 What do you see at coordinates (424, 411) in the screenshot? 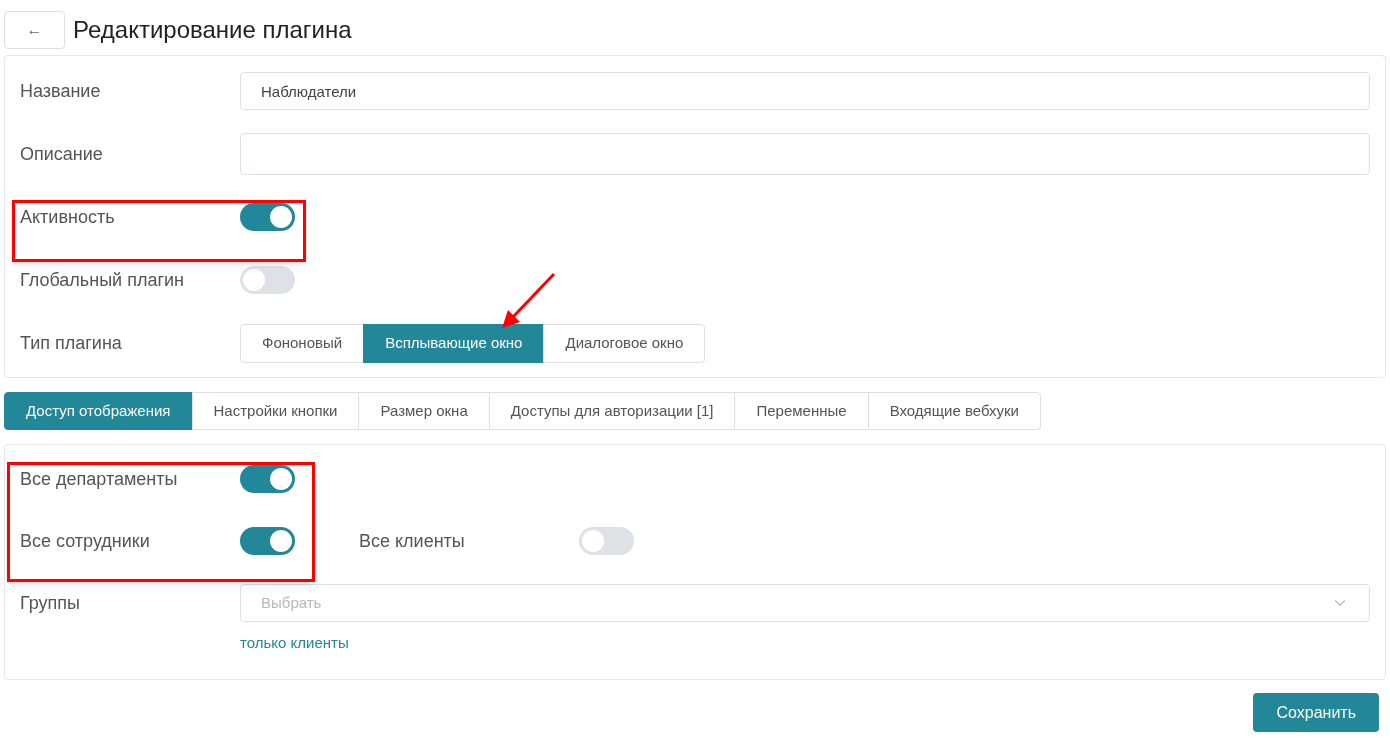
I see `tab: Размер окна` at bounding box center [424, 411].